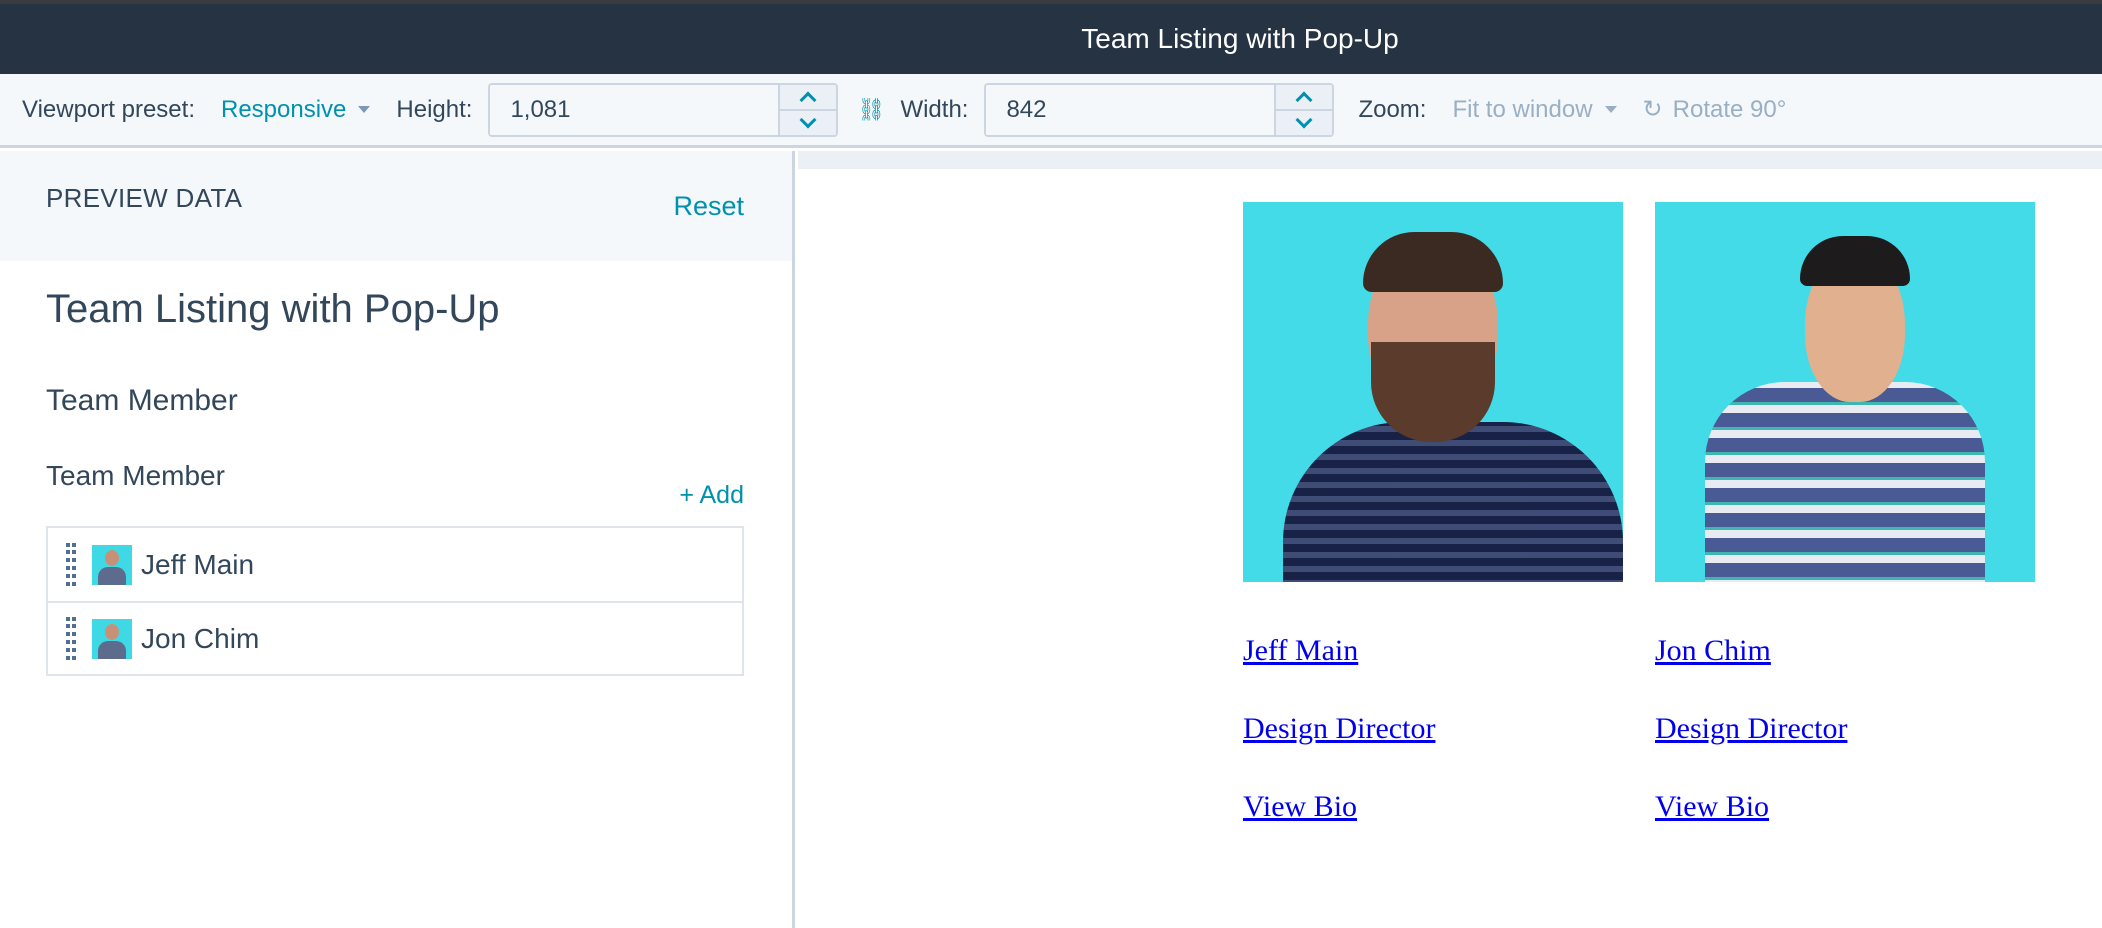  I want to click on team-card: Jeff Main Design Director View Bio, so click(1433, 513).